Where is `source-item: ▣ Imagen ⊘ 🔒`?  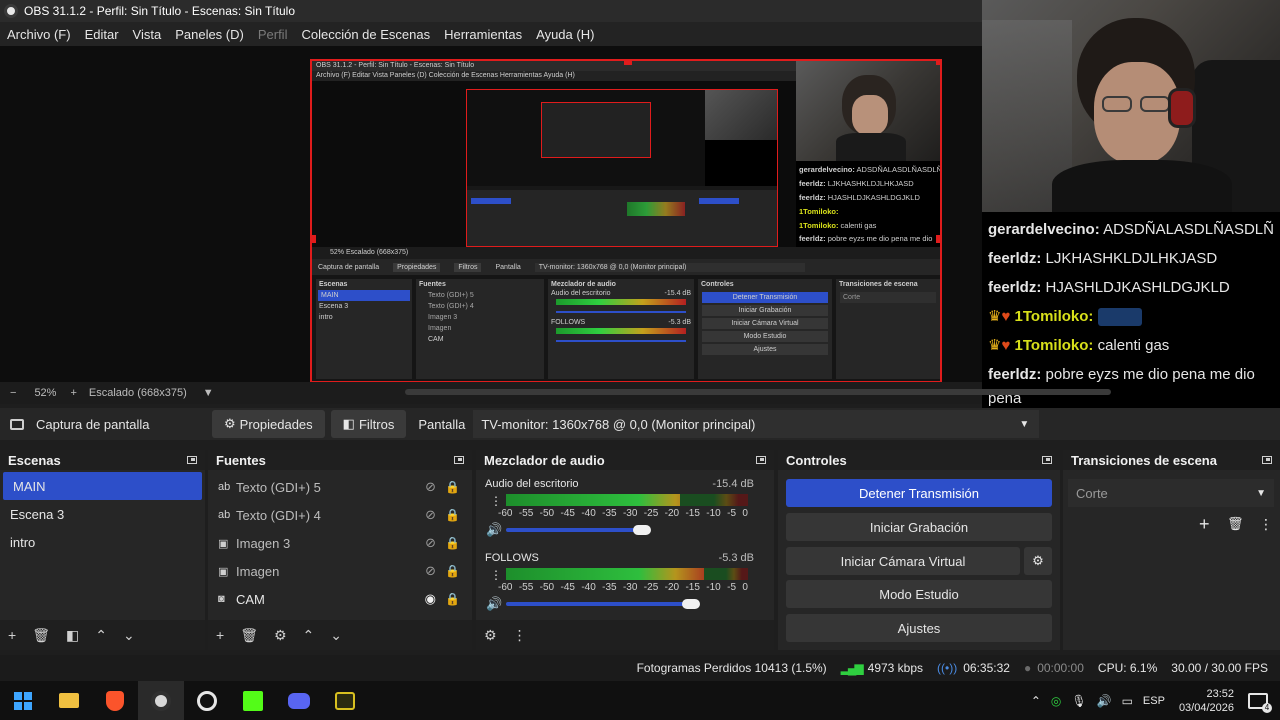
source-item: ▣ Imagen ⊘ 🔒 is located at coordinates (340, 571).